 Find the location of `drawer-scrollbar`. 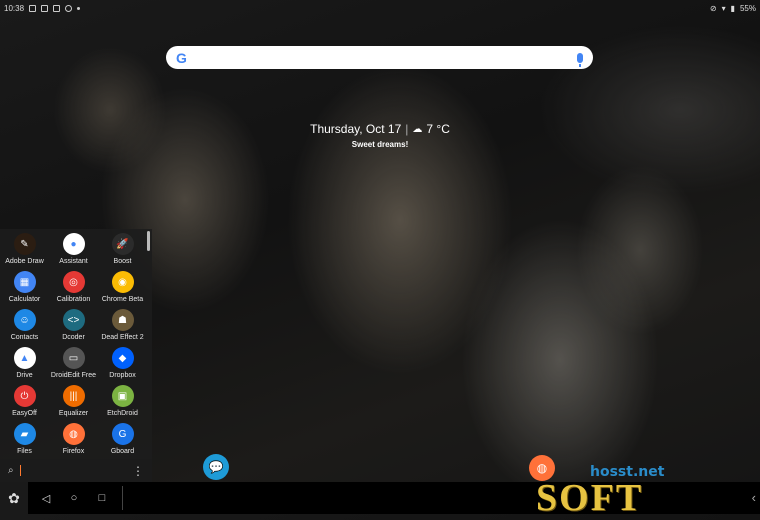

drawer-scrollbar is located at coordinates (148, 241).